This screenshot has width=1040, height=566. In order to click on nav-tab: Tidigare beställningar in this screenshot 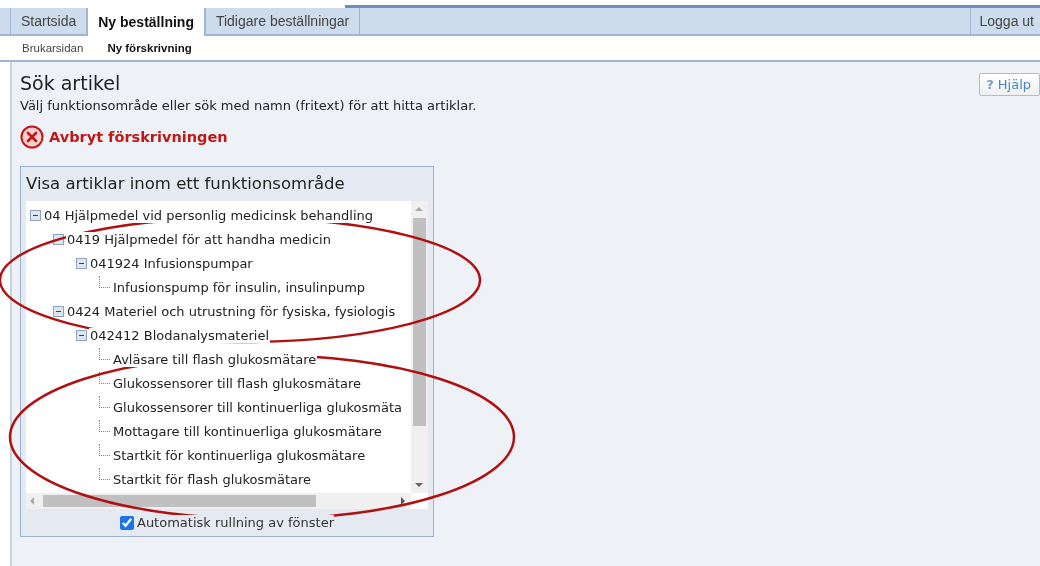, I will do `click(282, 21)`.